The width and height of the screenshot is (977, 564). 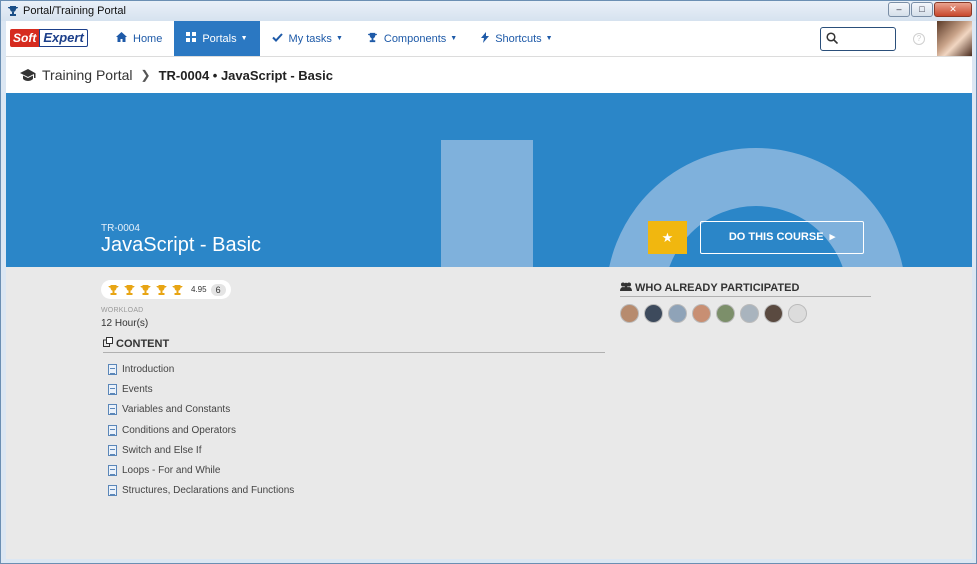 I want to click on hero-letter-graphic, so click(x=487, y=203).